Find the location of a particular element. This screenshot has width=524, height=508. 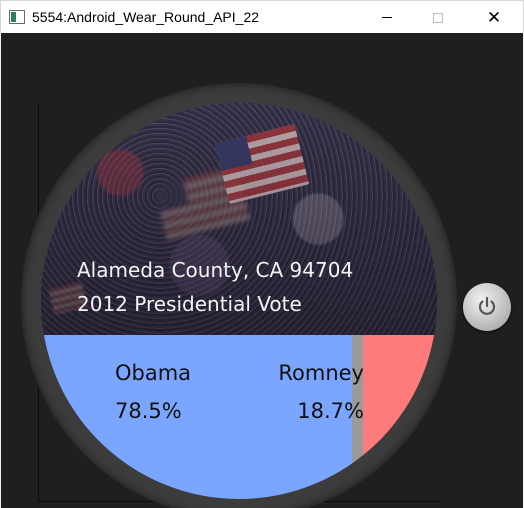

minimize-button is located at coordinates (387, 17).